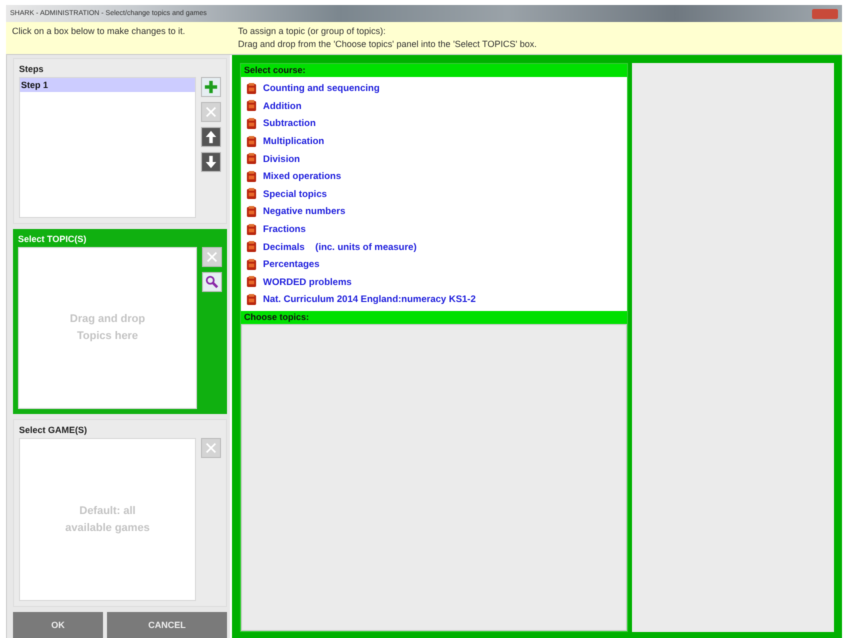 This screenshot has width=848, height=638. What do you see at coordinates (107, 328) in the screenshot?
I see `drop-hint: Drag and drop Topics here` at bounding box center [107, 328].